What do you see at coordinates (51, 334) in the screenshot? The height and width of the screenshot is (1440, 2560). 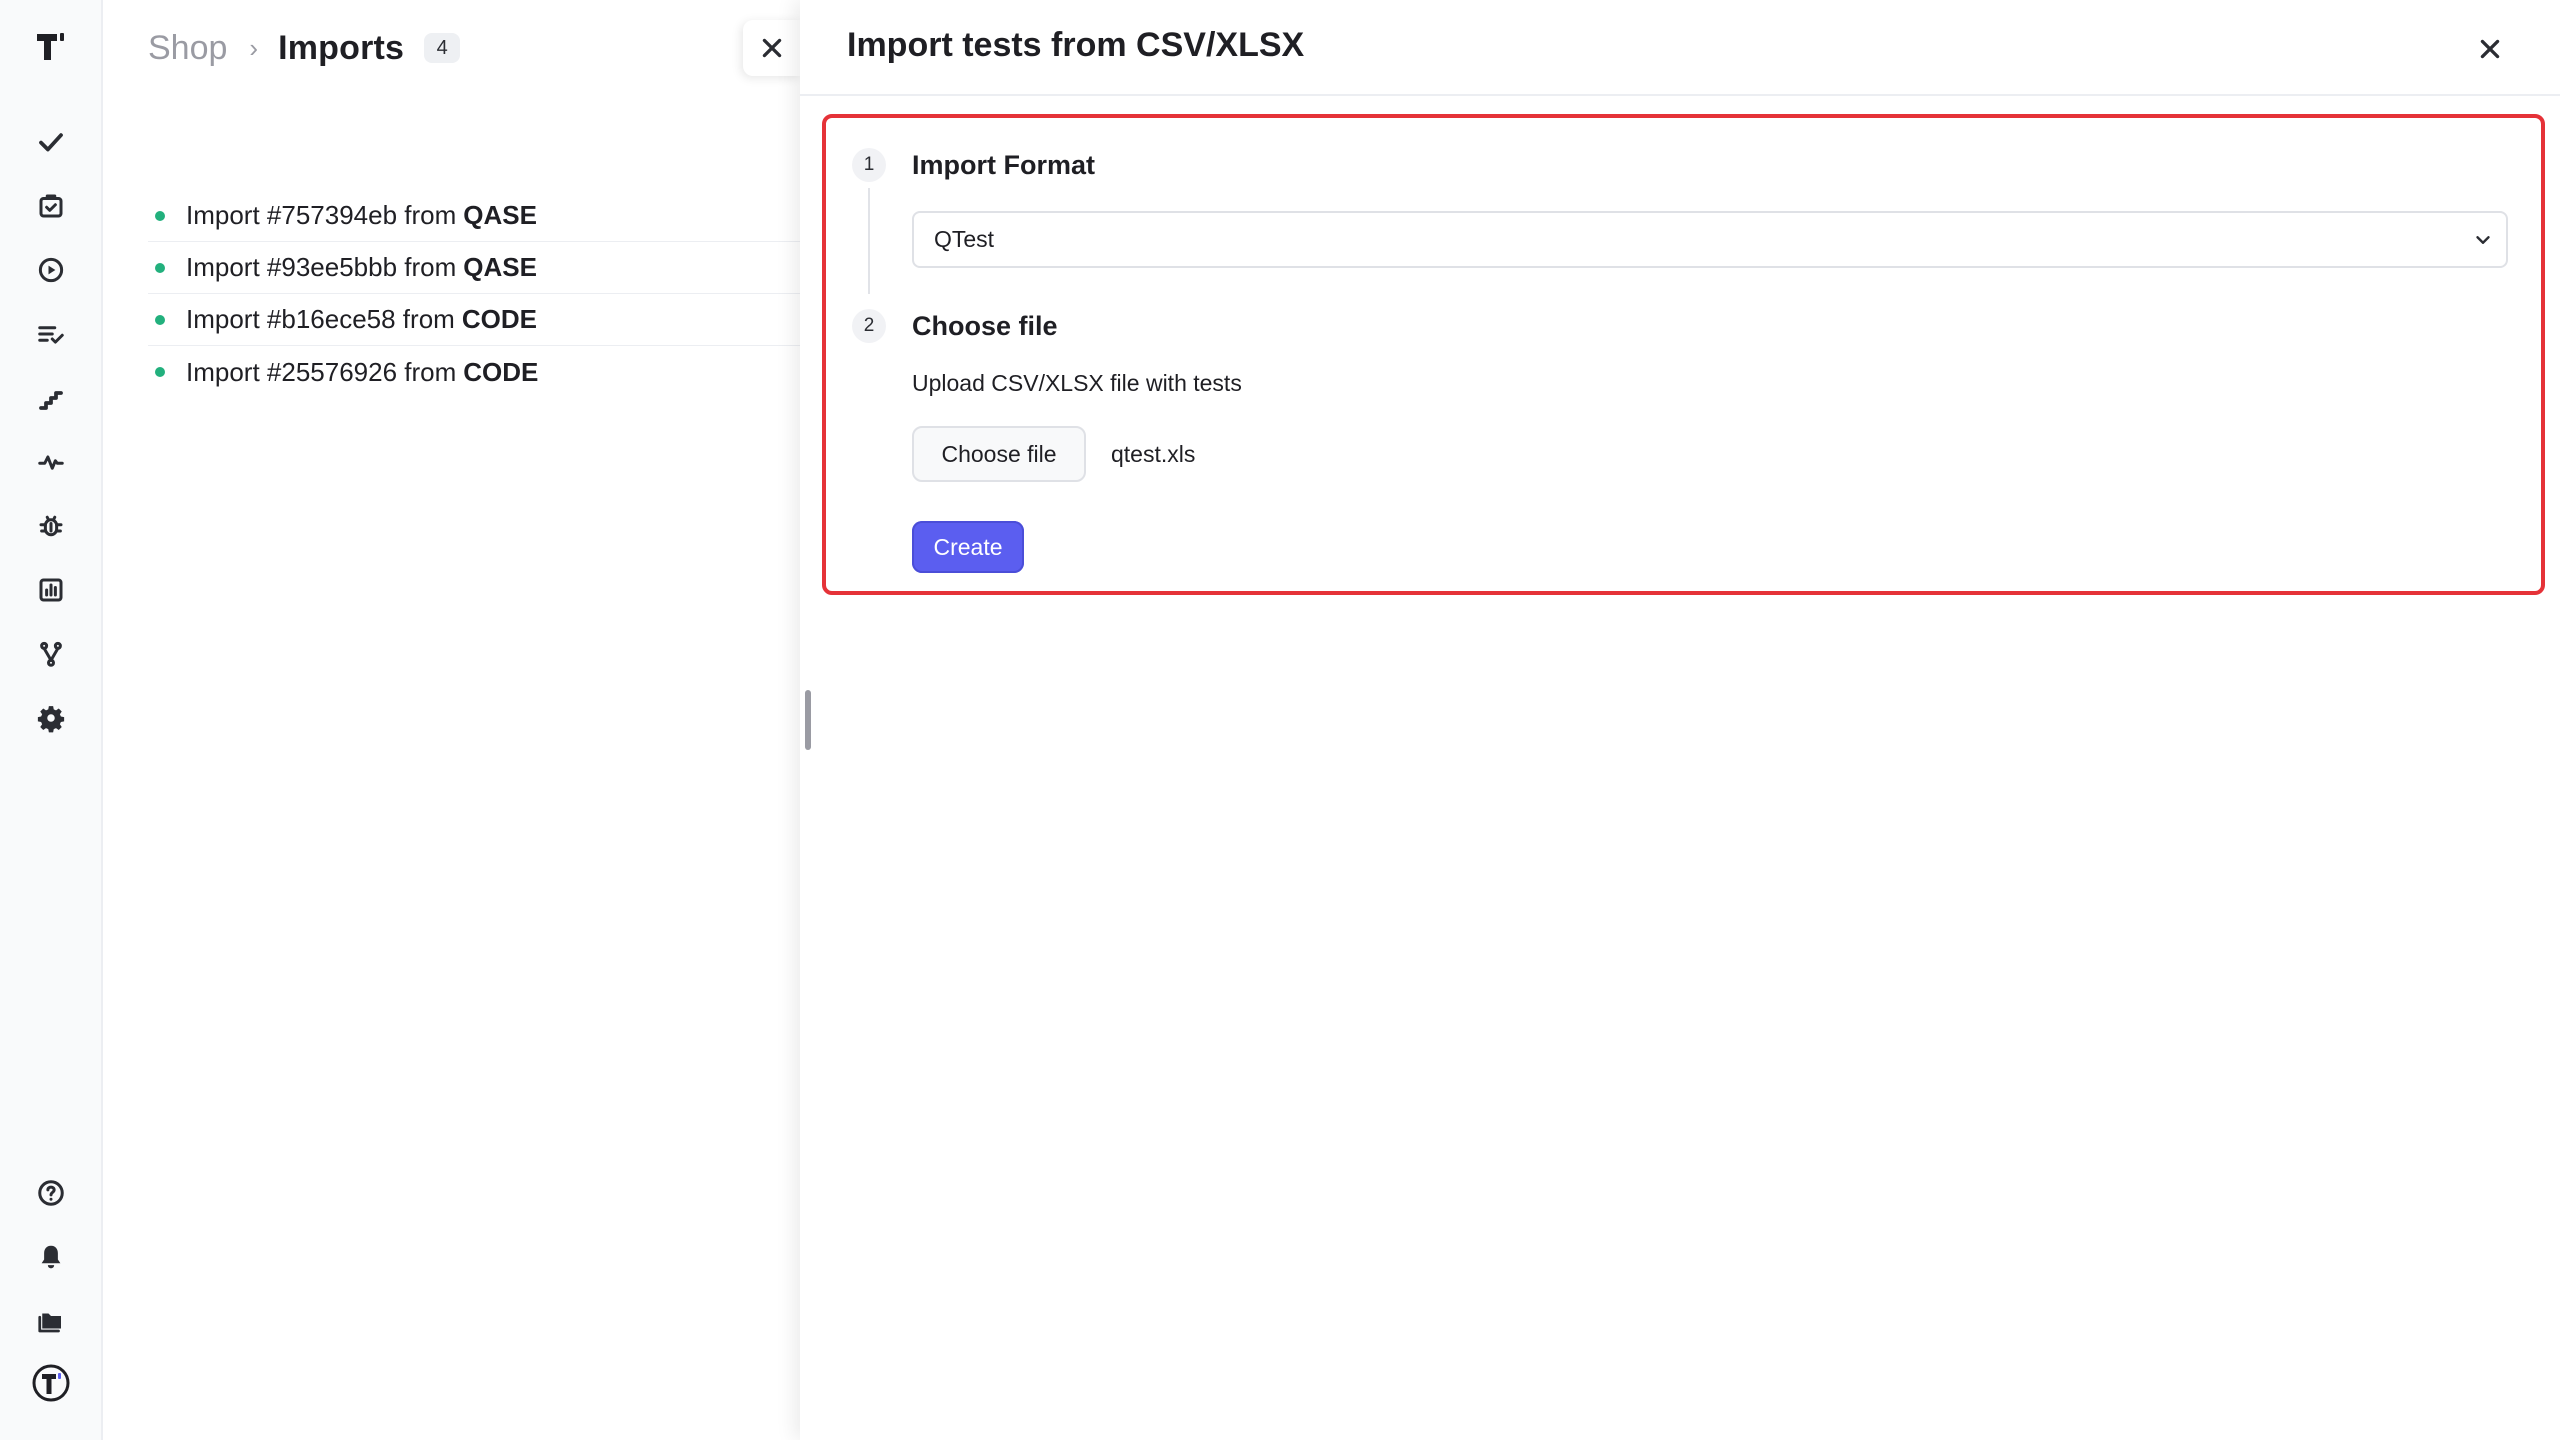 I see `list-check-icon` at bounding box center [51, 334].